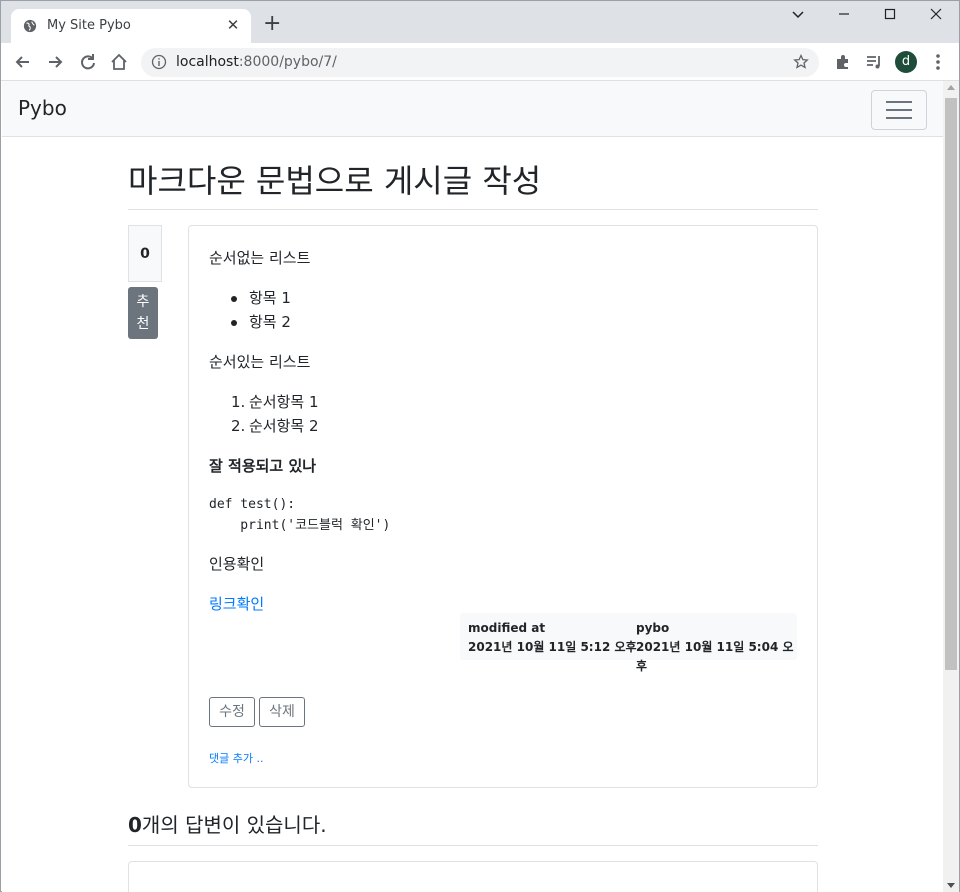  Describe the element at coordinates (42, 108) in the screenshot. I see `navbar-brand: Pybo` at that location.